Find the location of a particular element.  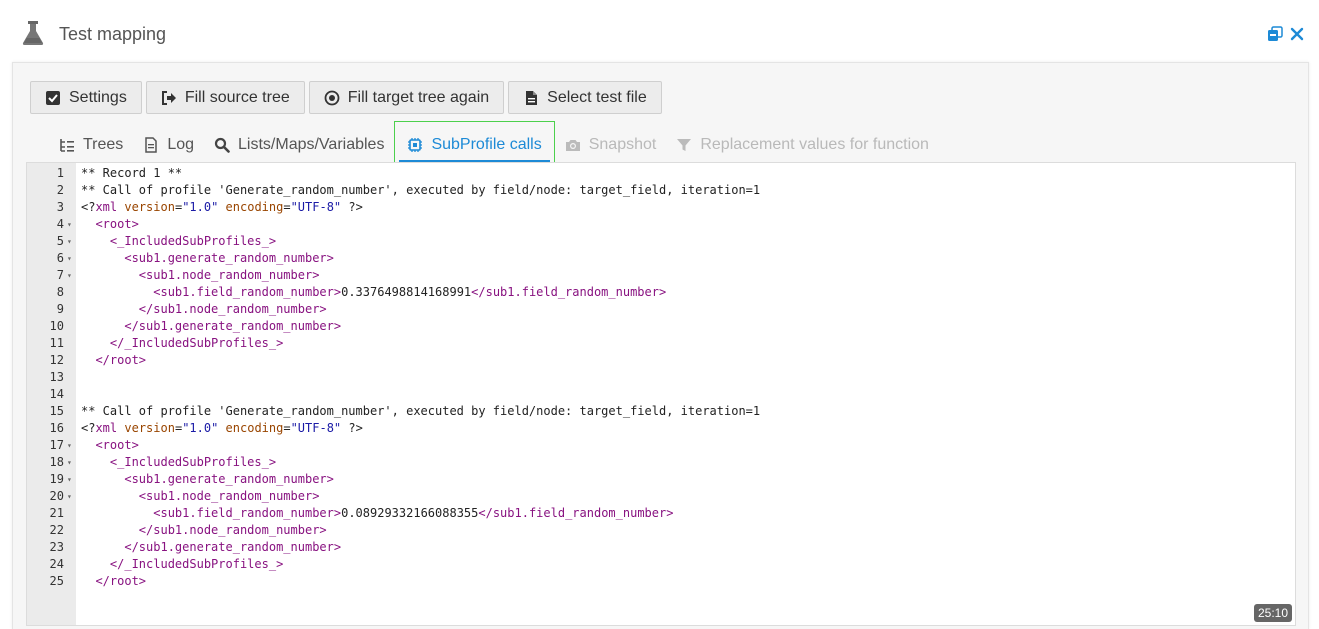

document-icon is located at coordinates (151, 145).